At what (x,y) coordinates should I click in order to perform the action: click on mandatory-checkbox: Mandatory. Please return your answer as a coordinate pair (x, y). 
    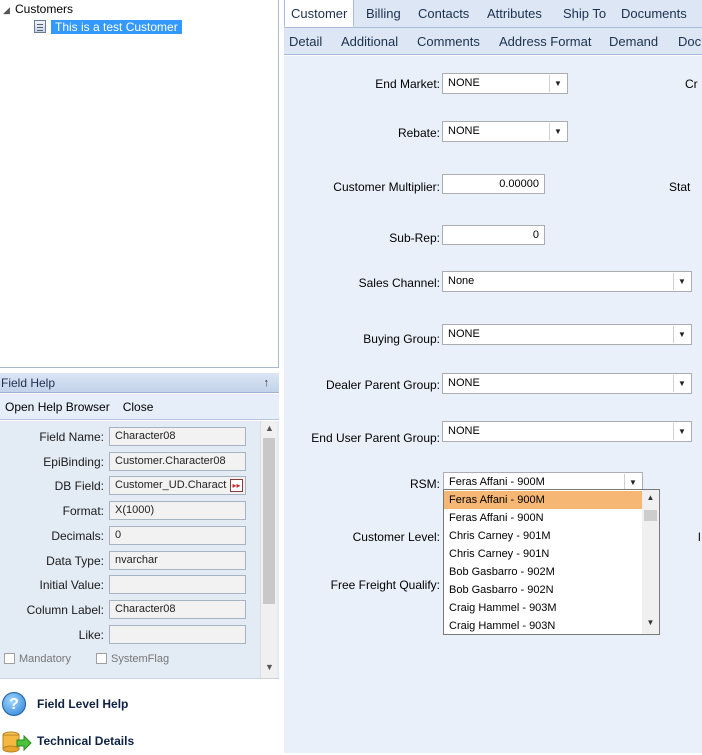
    Looking at the image, I should click on (37, 659).